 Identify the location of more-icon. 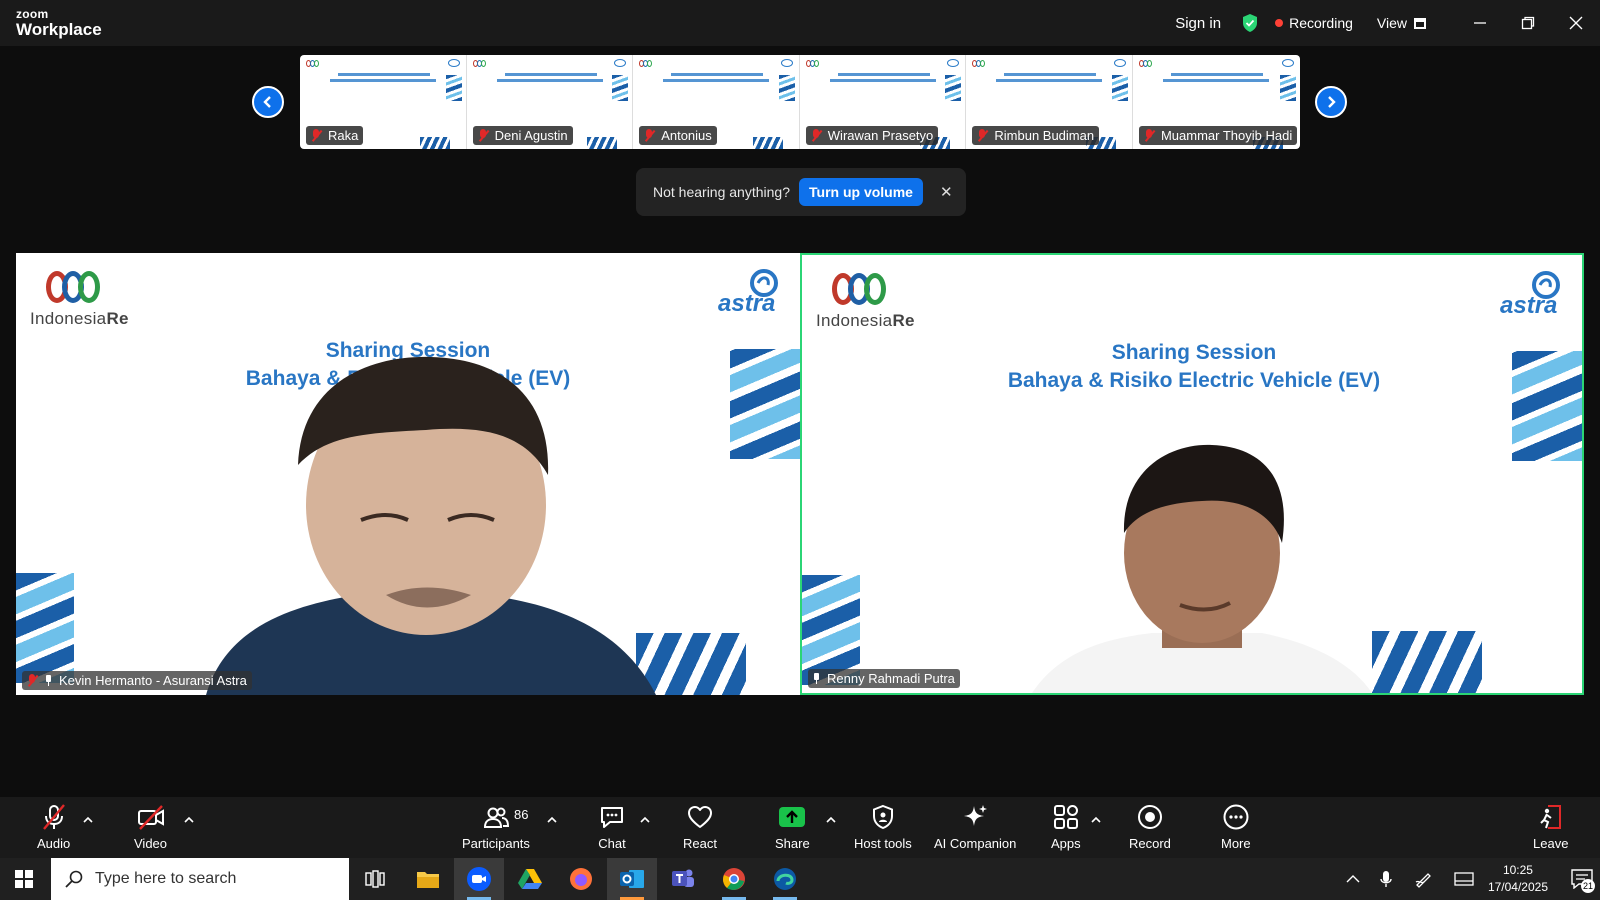
(1236, 817).